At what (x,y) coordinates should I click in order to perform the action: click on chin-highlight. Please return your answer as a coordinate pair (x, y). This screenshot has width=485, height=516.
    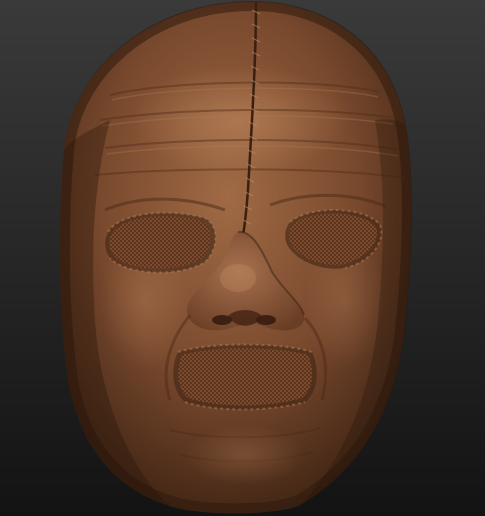
    Looking at the image, I should click on (245, 455).